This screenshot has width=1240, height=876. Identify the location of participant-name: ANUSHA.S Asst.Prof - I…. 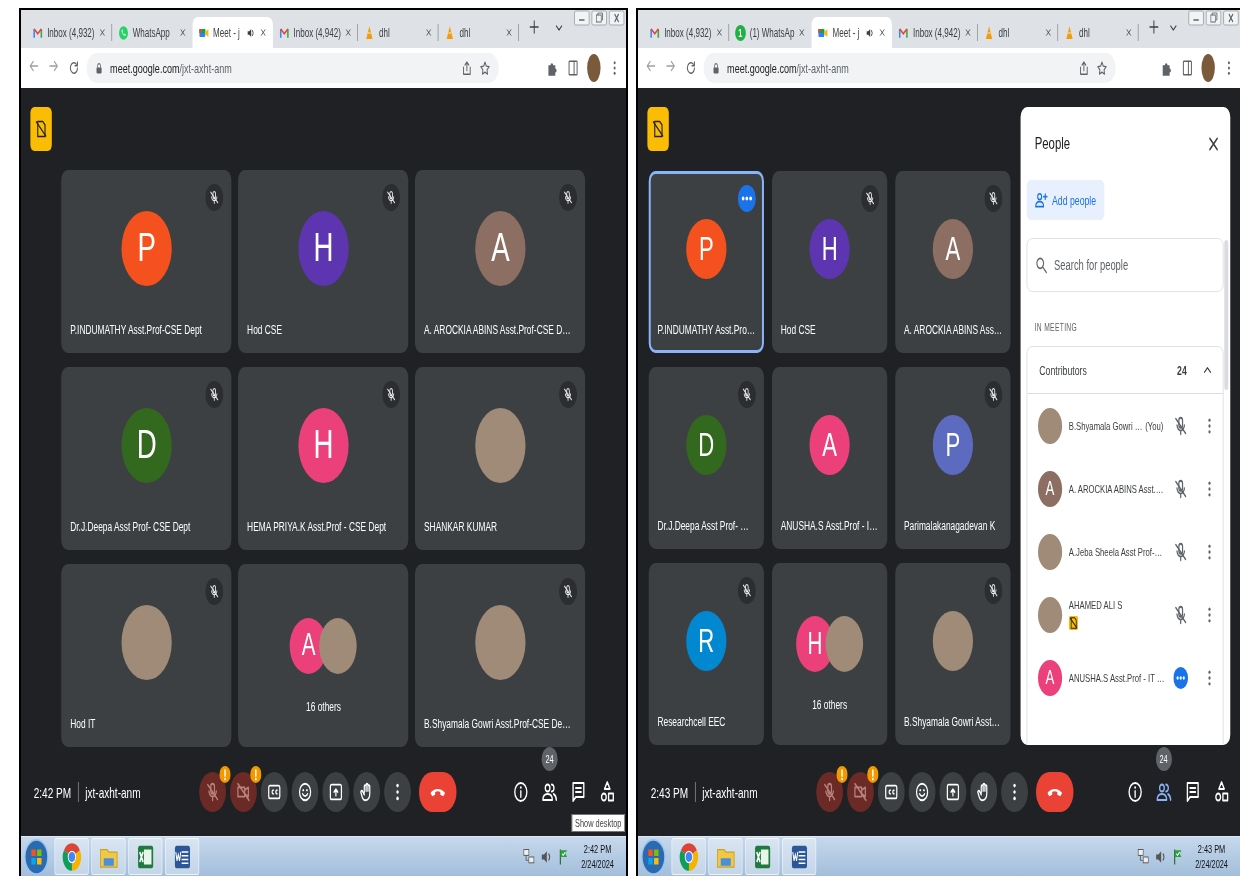
(829, 527).